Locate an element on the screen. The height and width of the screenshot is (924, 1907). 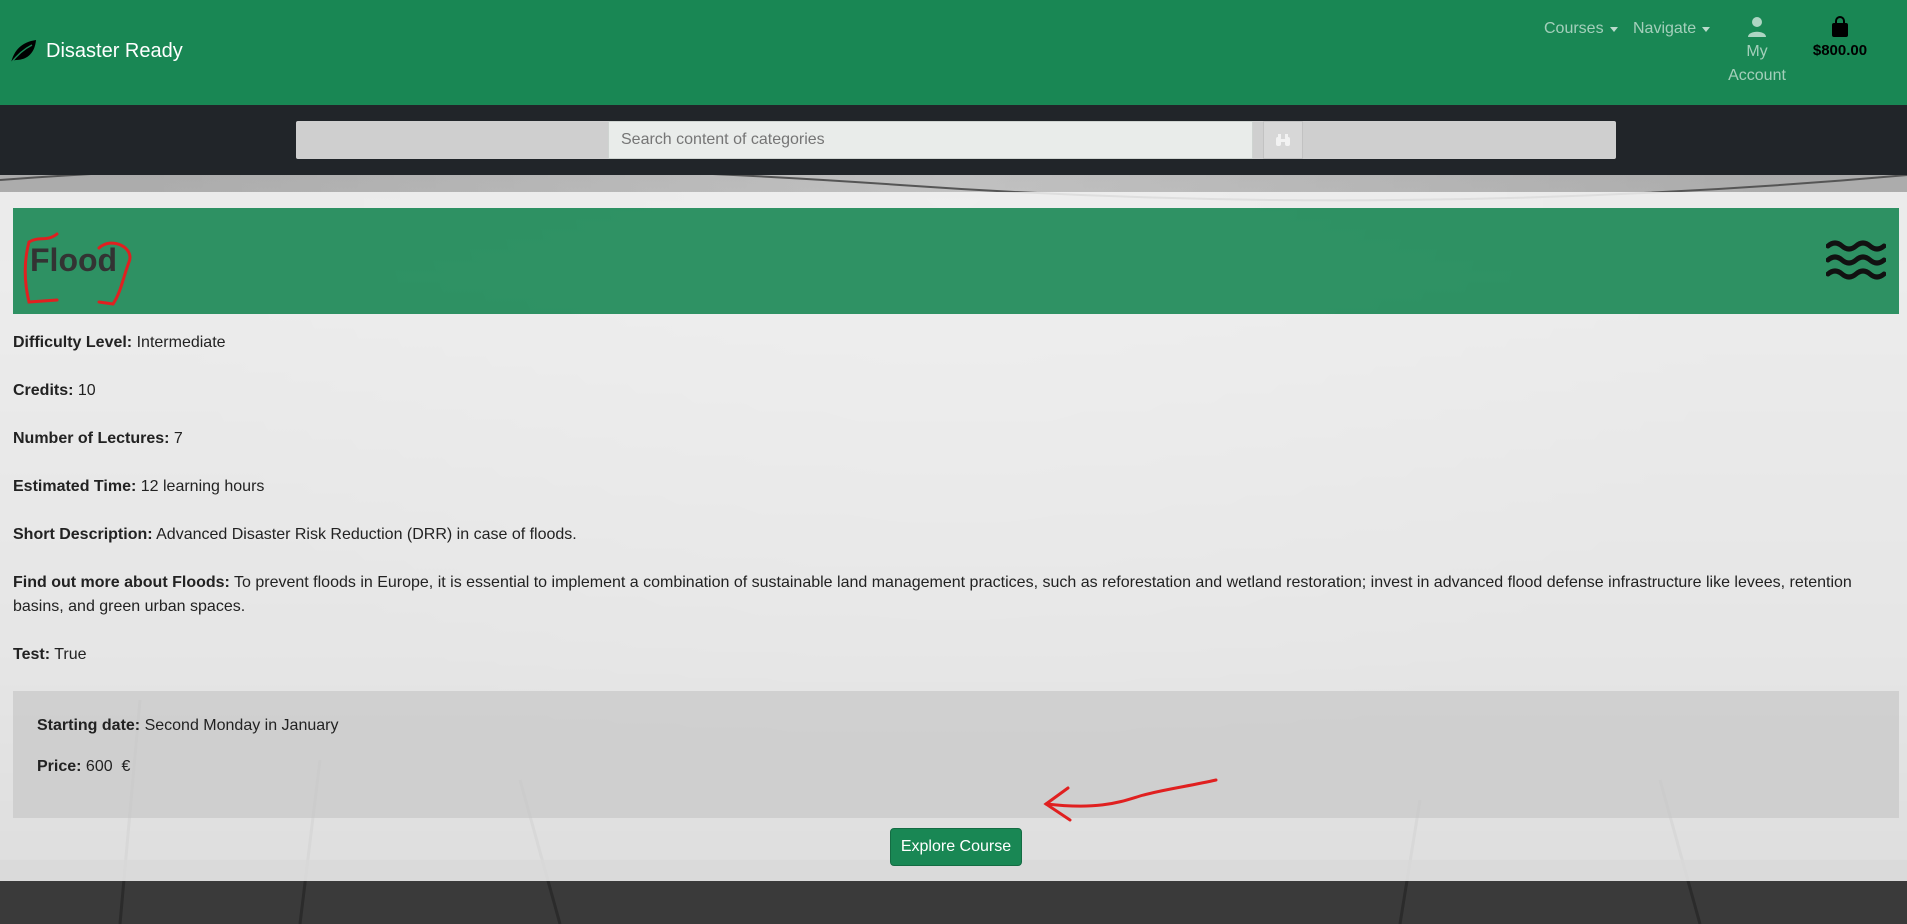
search-group is located at coordinates (956, 140).